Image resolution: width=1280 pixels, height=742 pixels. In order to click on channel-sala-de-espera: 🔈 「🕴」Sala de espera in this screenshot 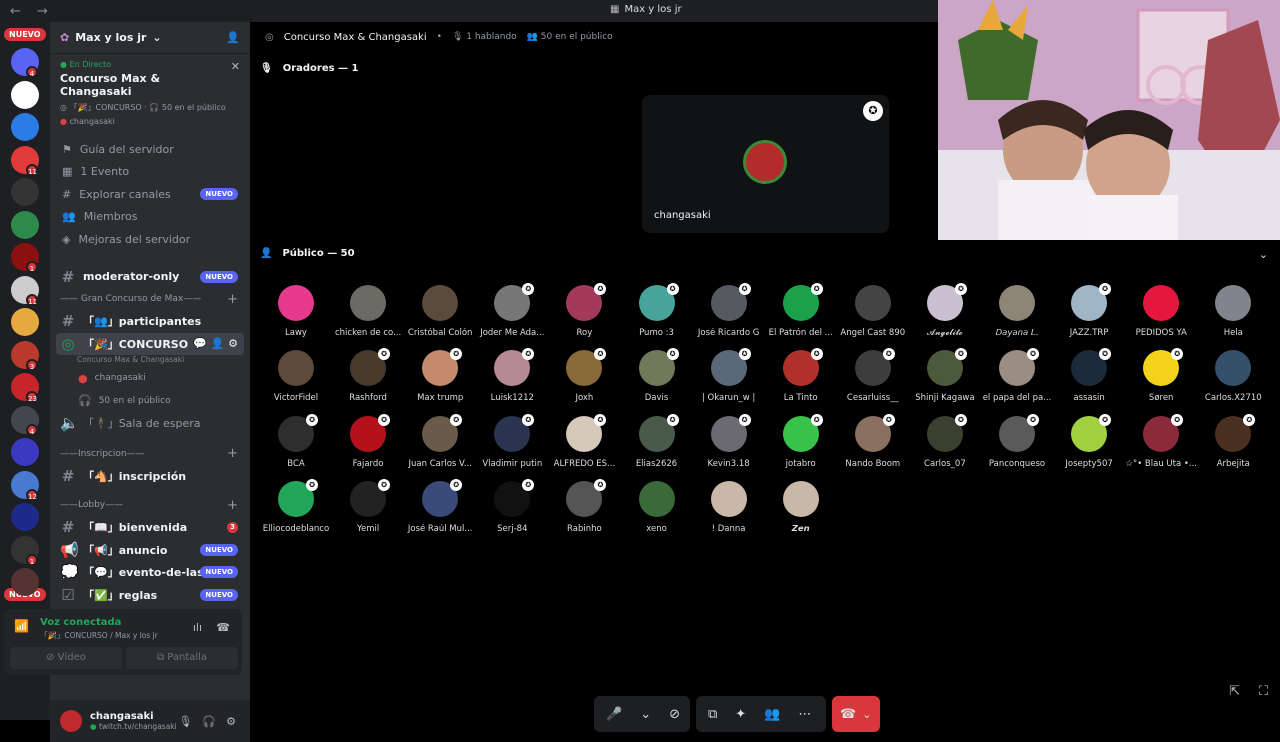, I will do `click(150, 423)`.